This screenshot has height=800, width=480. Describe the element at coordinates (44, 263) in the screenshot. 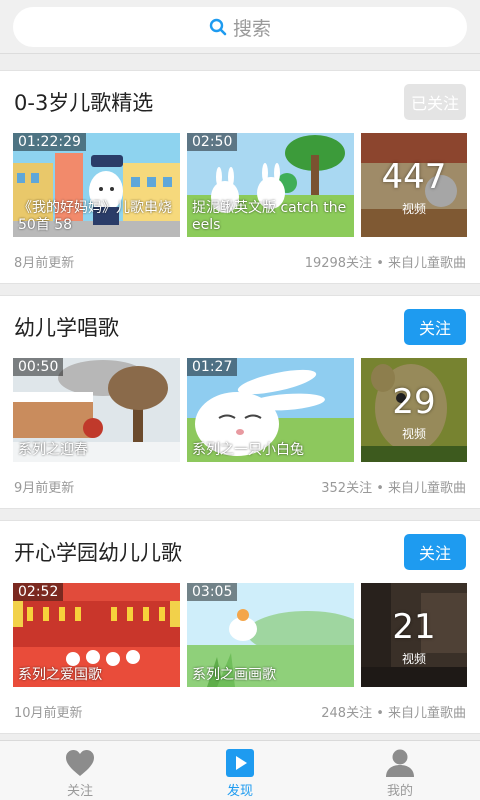

I see `updated-time: 8月前更新` at that location.